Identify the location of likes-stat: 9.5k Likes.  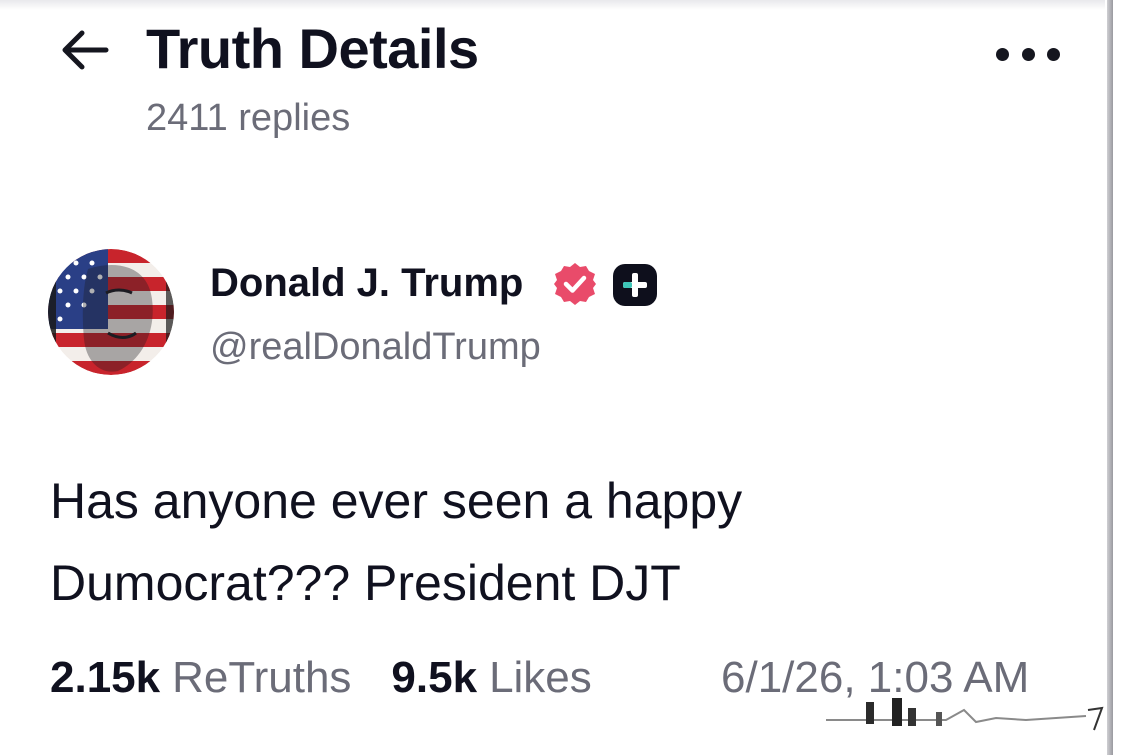
(491, 678).